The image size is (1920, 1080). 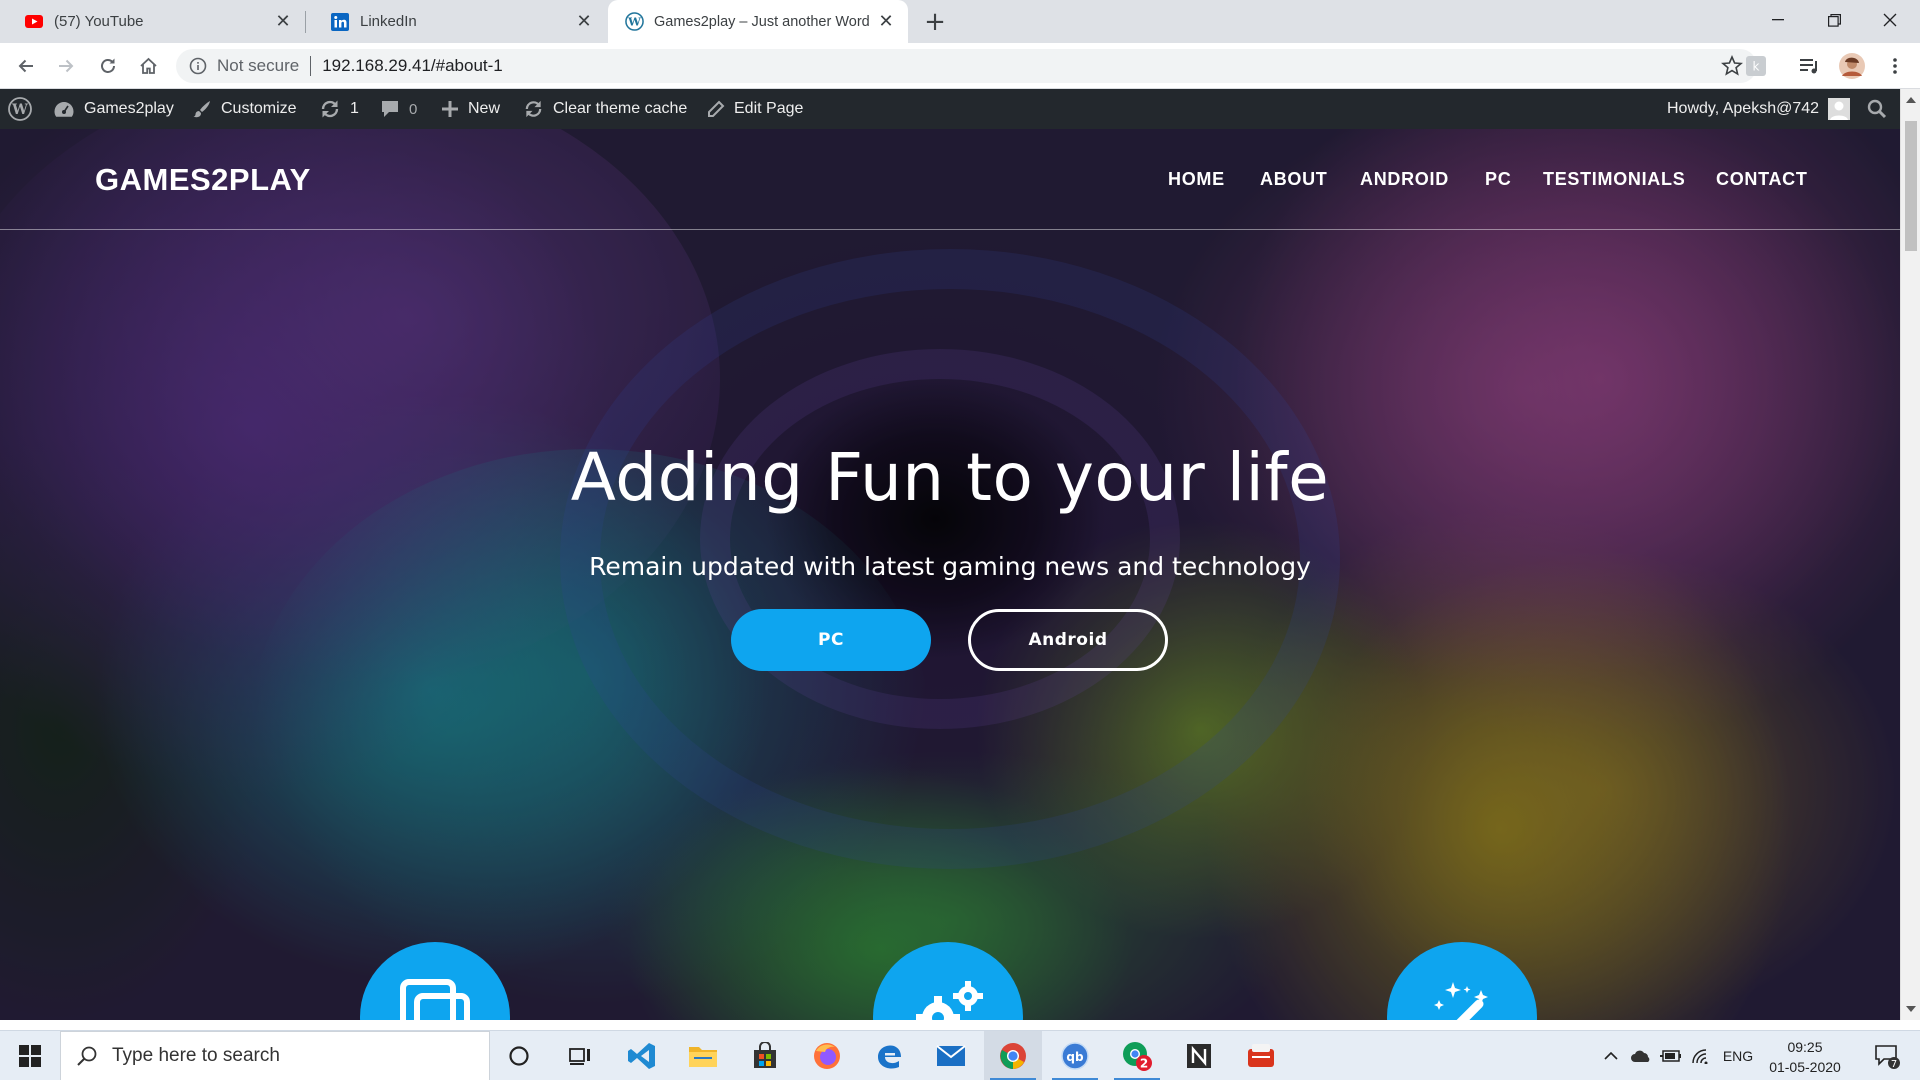 I want to click on notification-center-icon: 7, so click(x=1887, y=1055).